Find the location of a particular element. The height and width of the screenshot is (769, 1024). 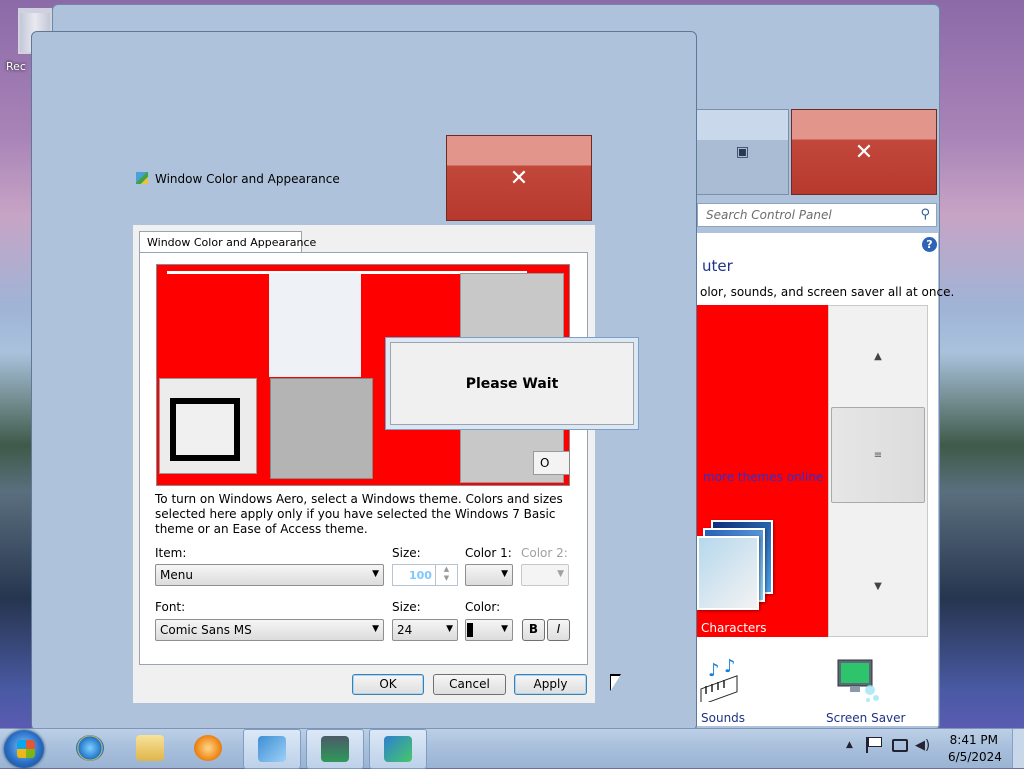

grip-icon: ≡ is located at coordinates (878, 455).